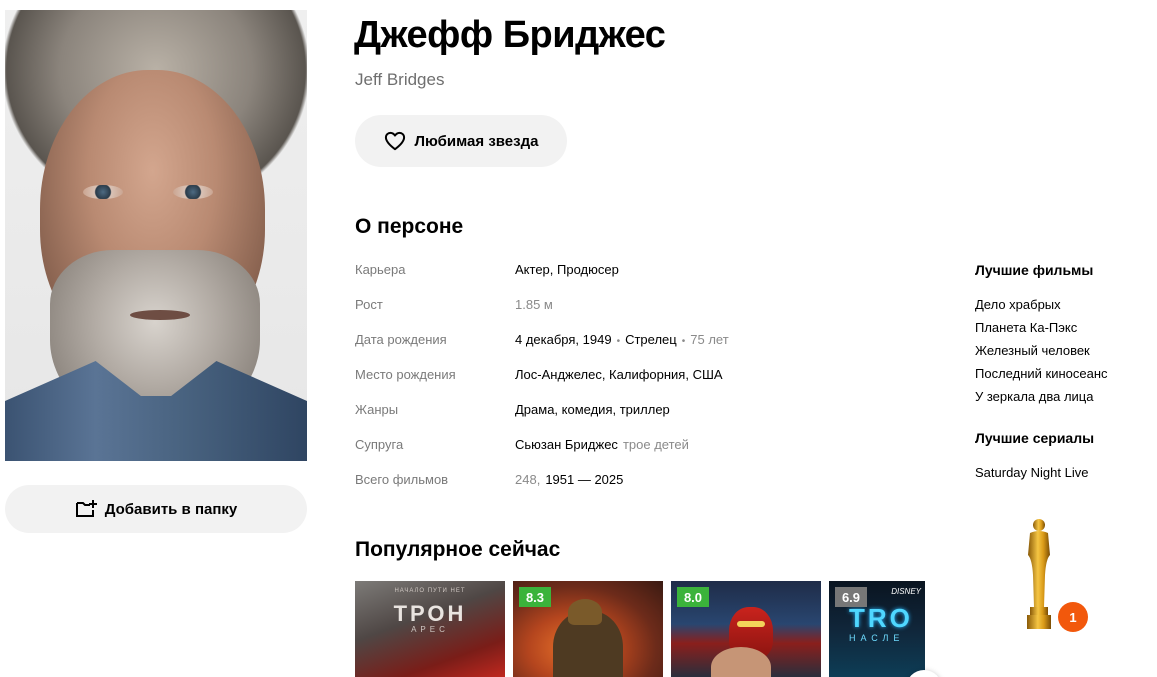 This screenshot has width=1157, height=677. What do you see at coordinates (528, 479) in the screenshot?
I see `total-films-count: 248,` at bounding box center [528, 479].